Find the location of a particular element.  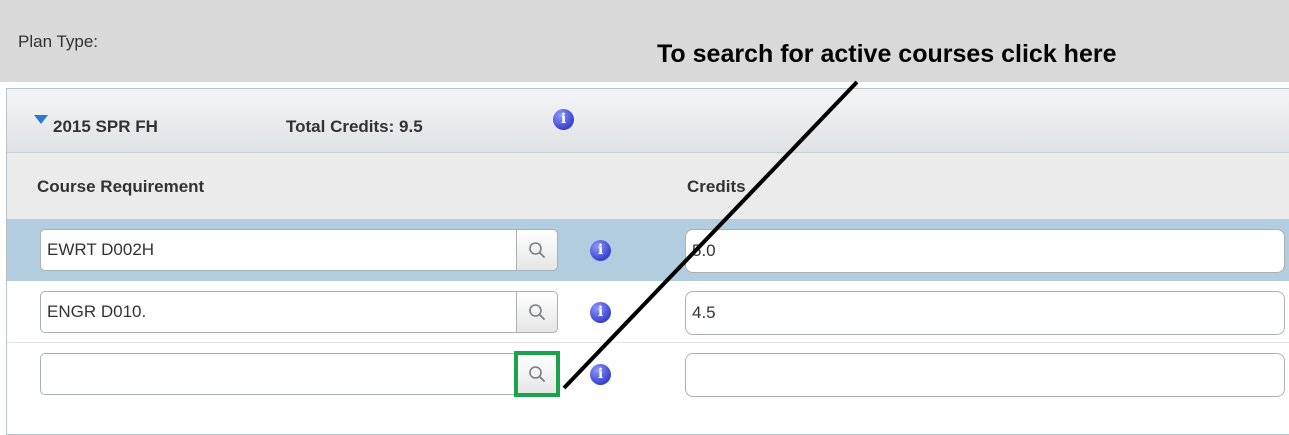

credits-input is located at coordinates (985, 375).